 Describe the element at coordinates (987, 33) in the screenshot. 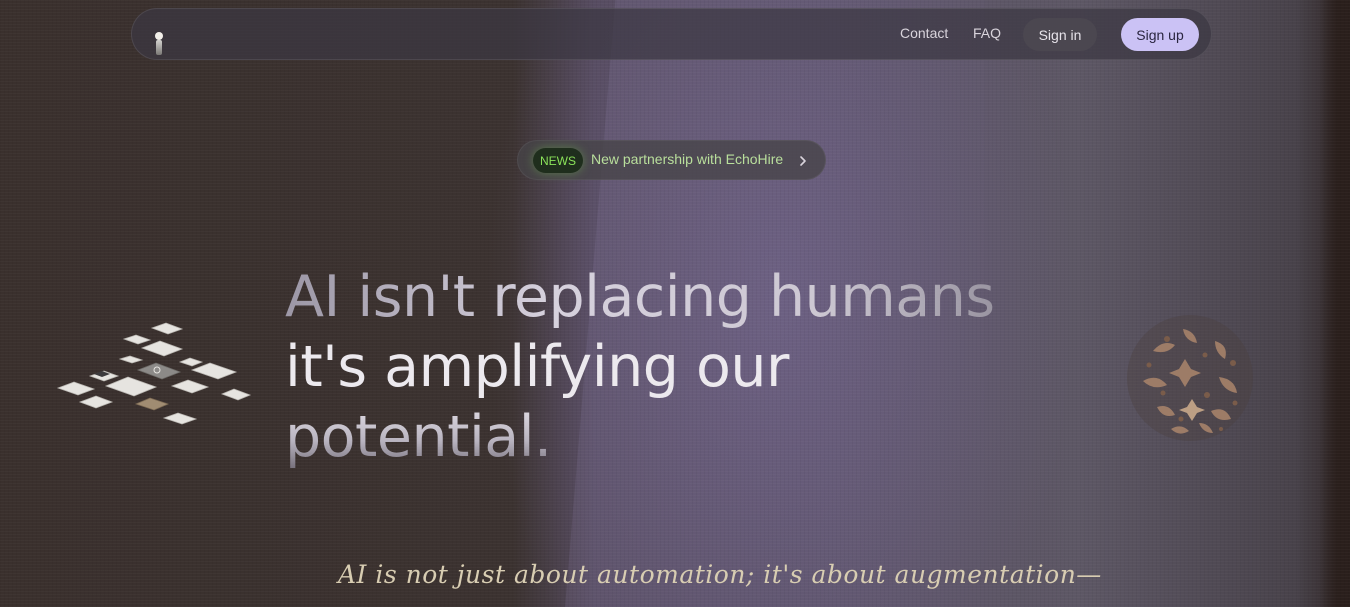

I see `nav-link-faq: FAQ` at that location.